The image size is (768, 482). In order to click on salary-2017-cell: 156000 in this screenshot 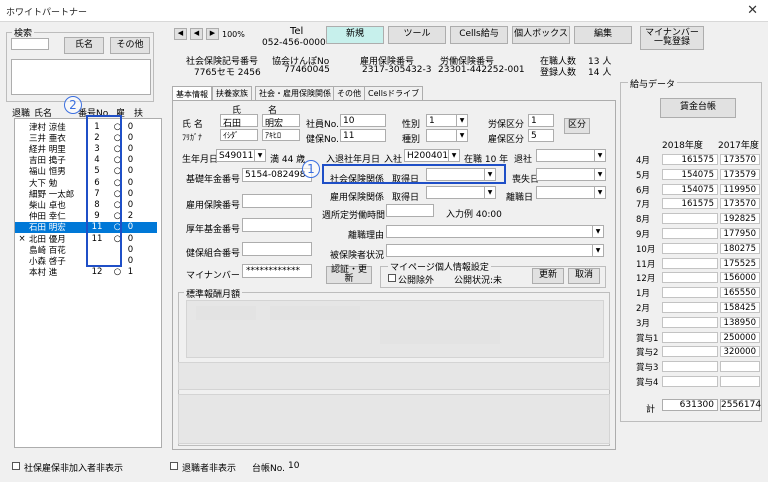, I will do `click(740, 278)`.